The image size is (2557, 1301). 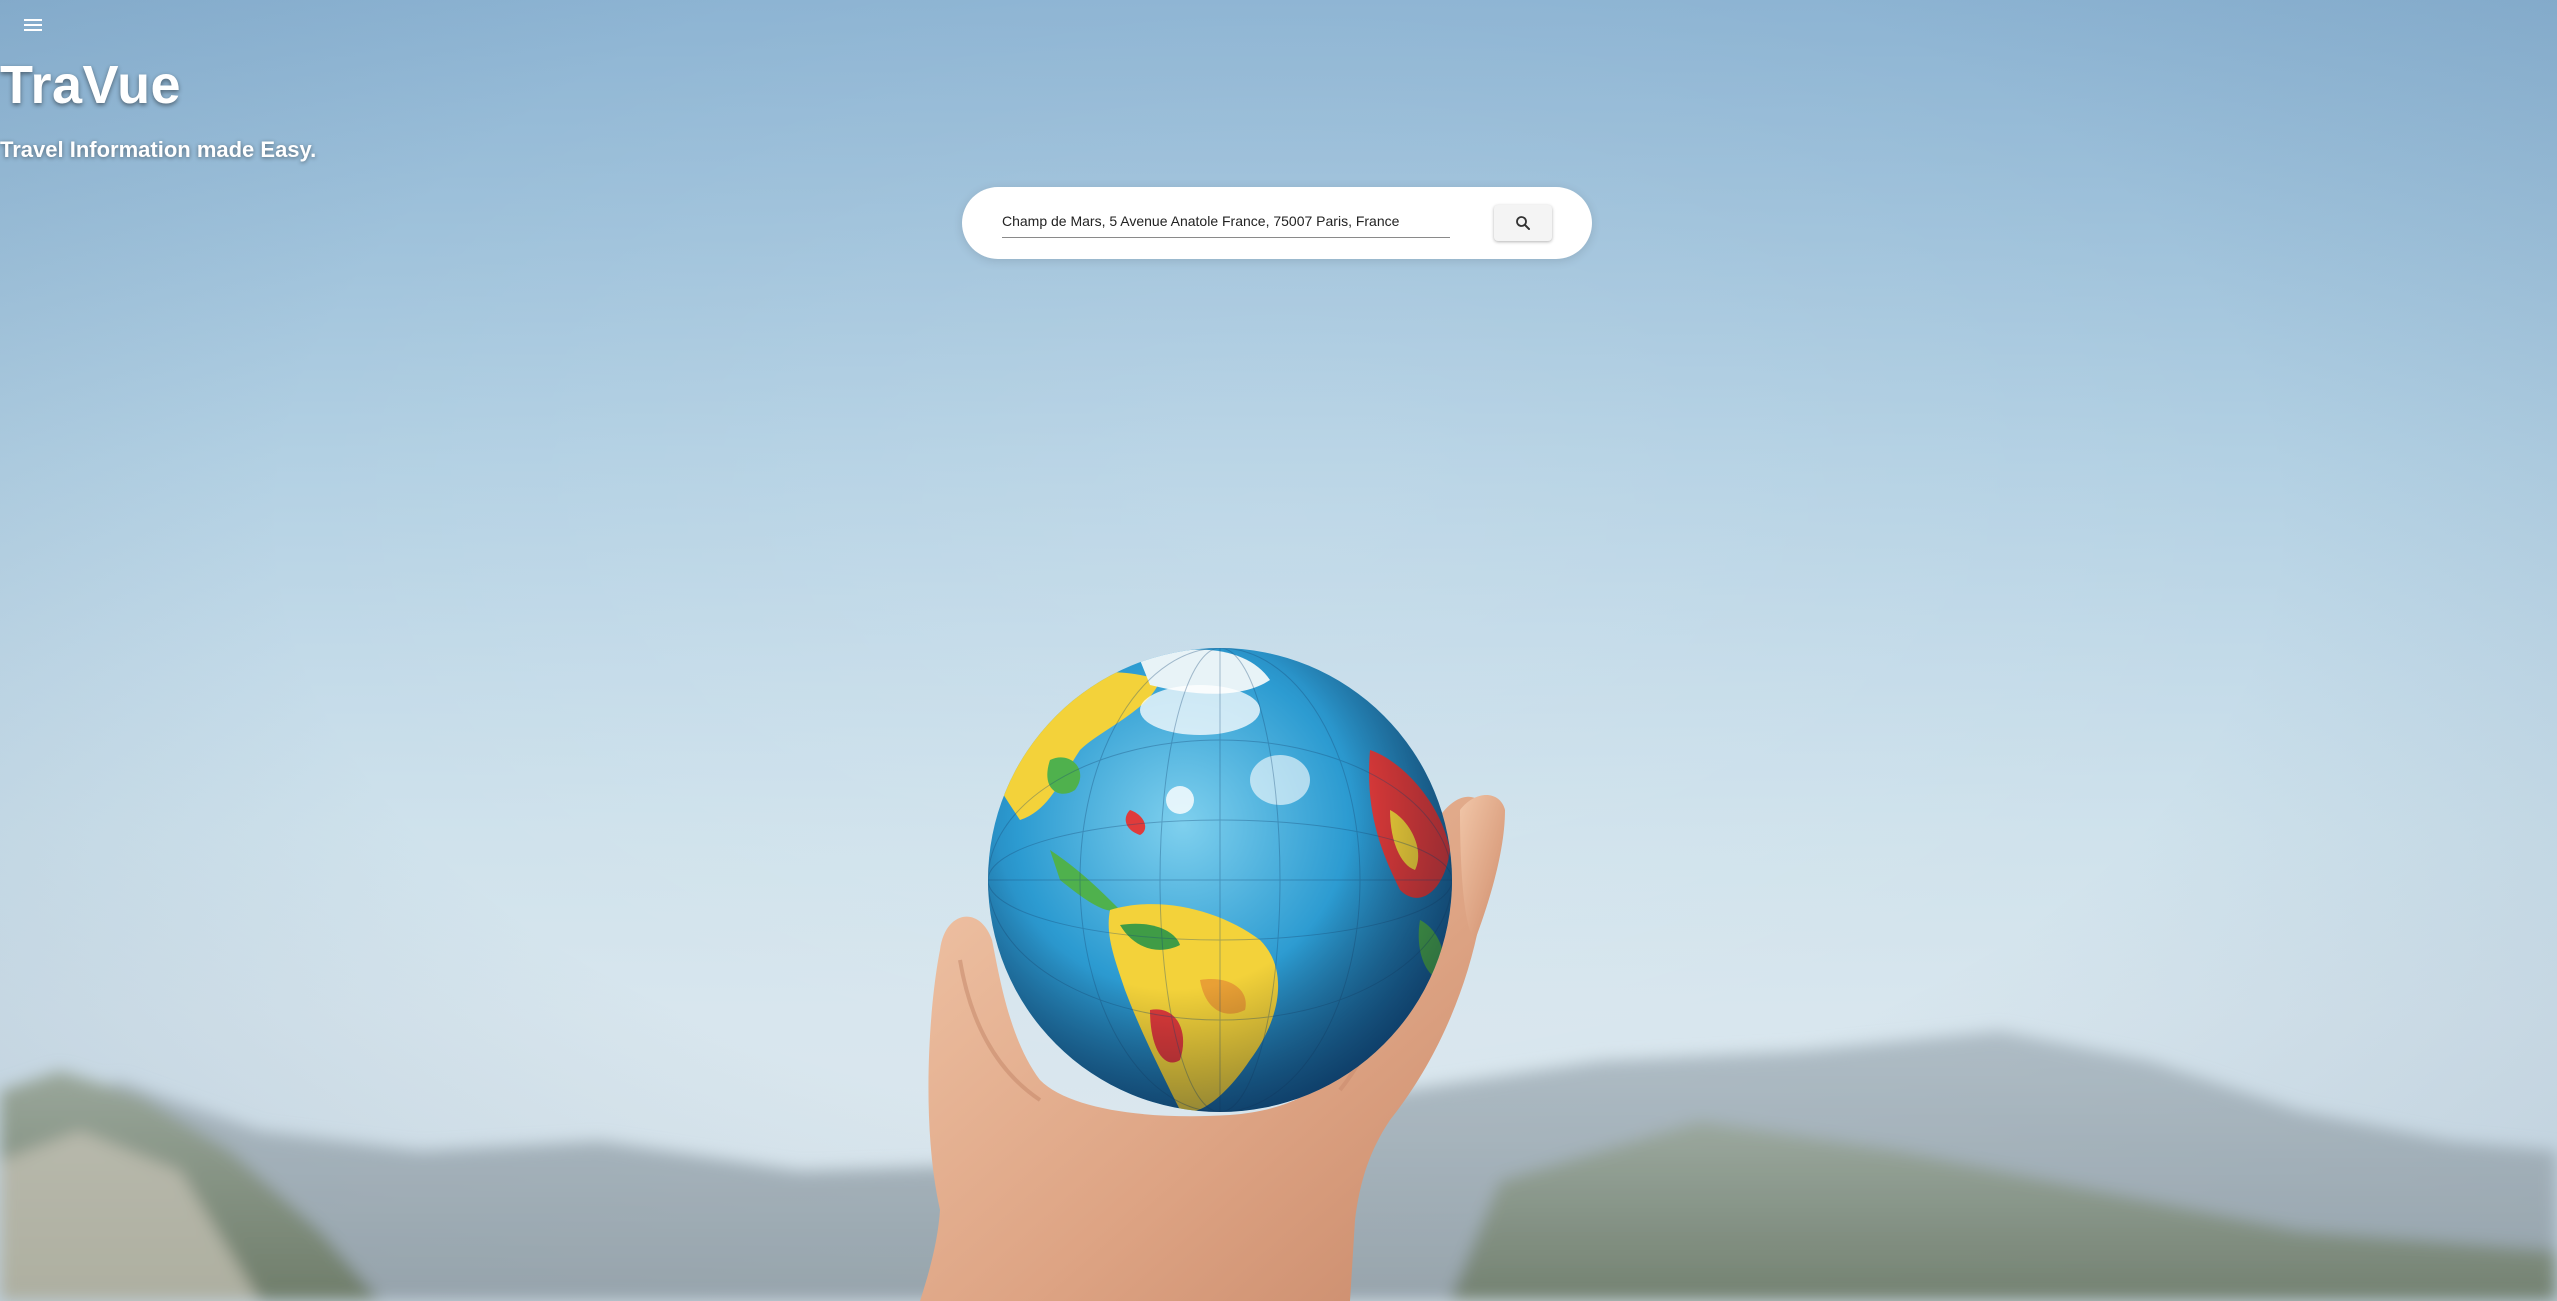 I want to click on search-bar, so click(x=1277, y=223).